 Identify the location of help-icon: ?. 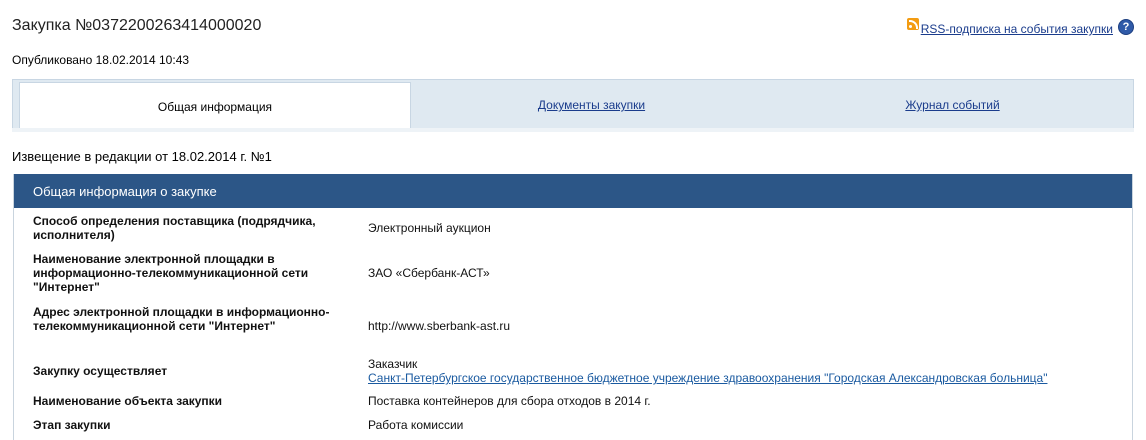
(1126, 27).